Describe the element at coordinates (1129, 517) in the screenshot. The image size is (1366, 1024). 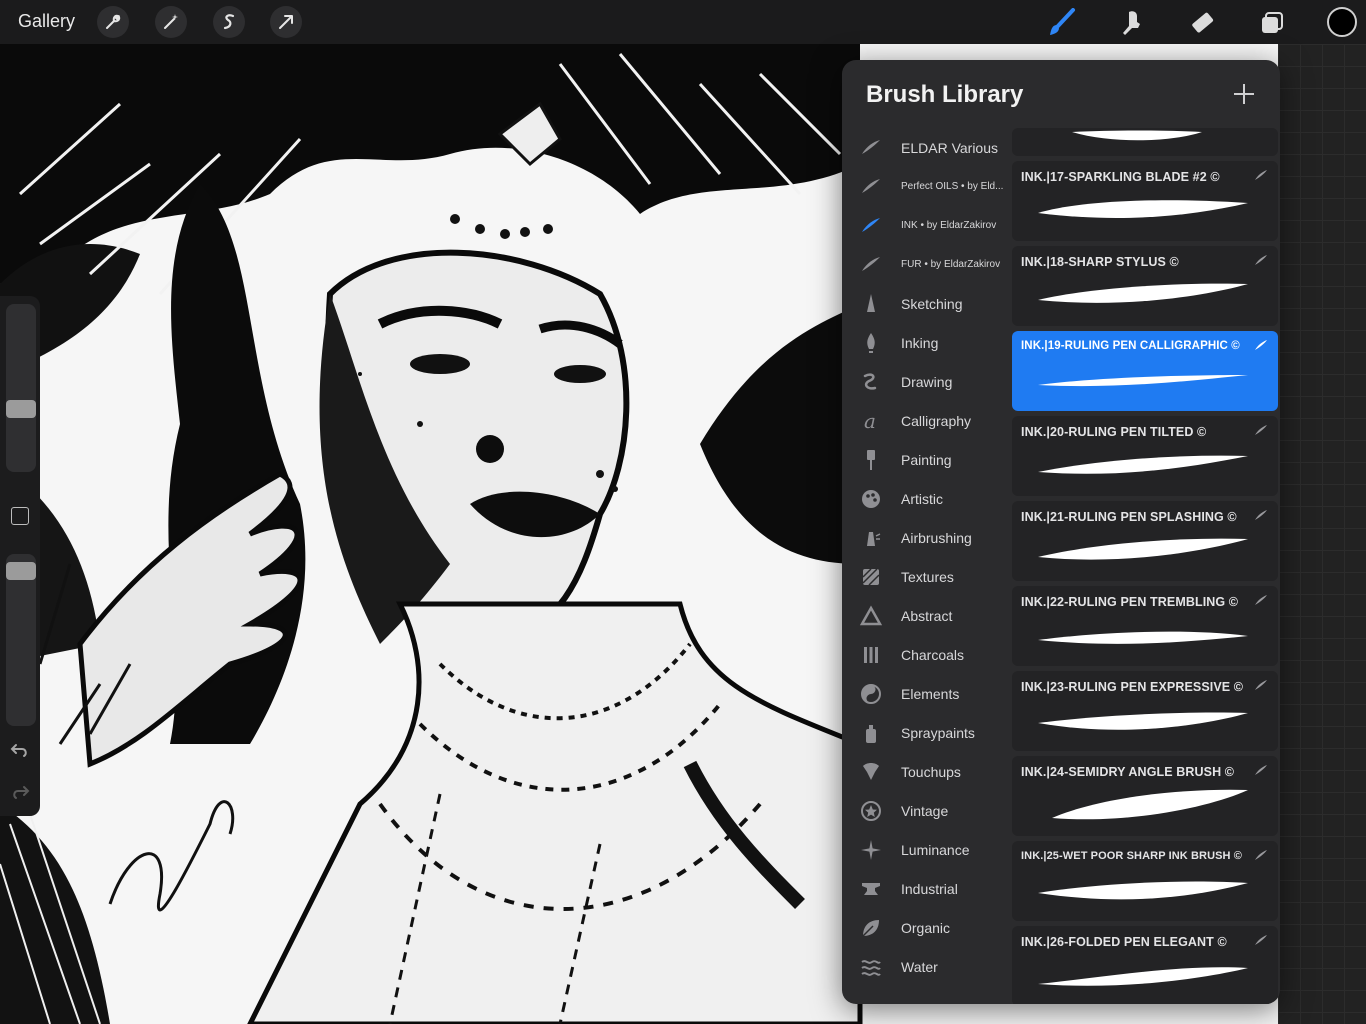
I see `brush-name: INK.|21-RULING PEN SPLASHING ©` at that location.